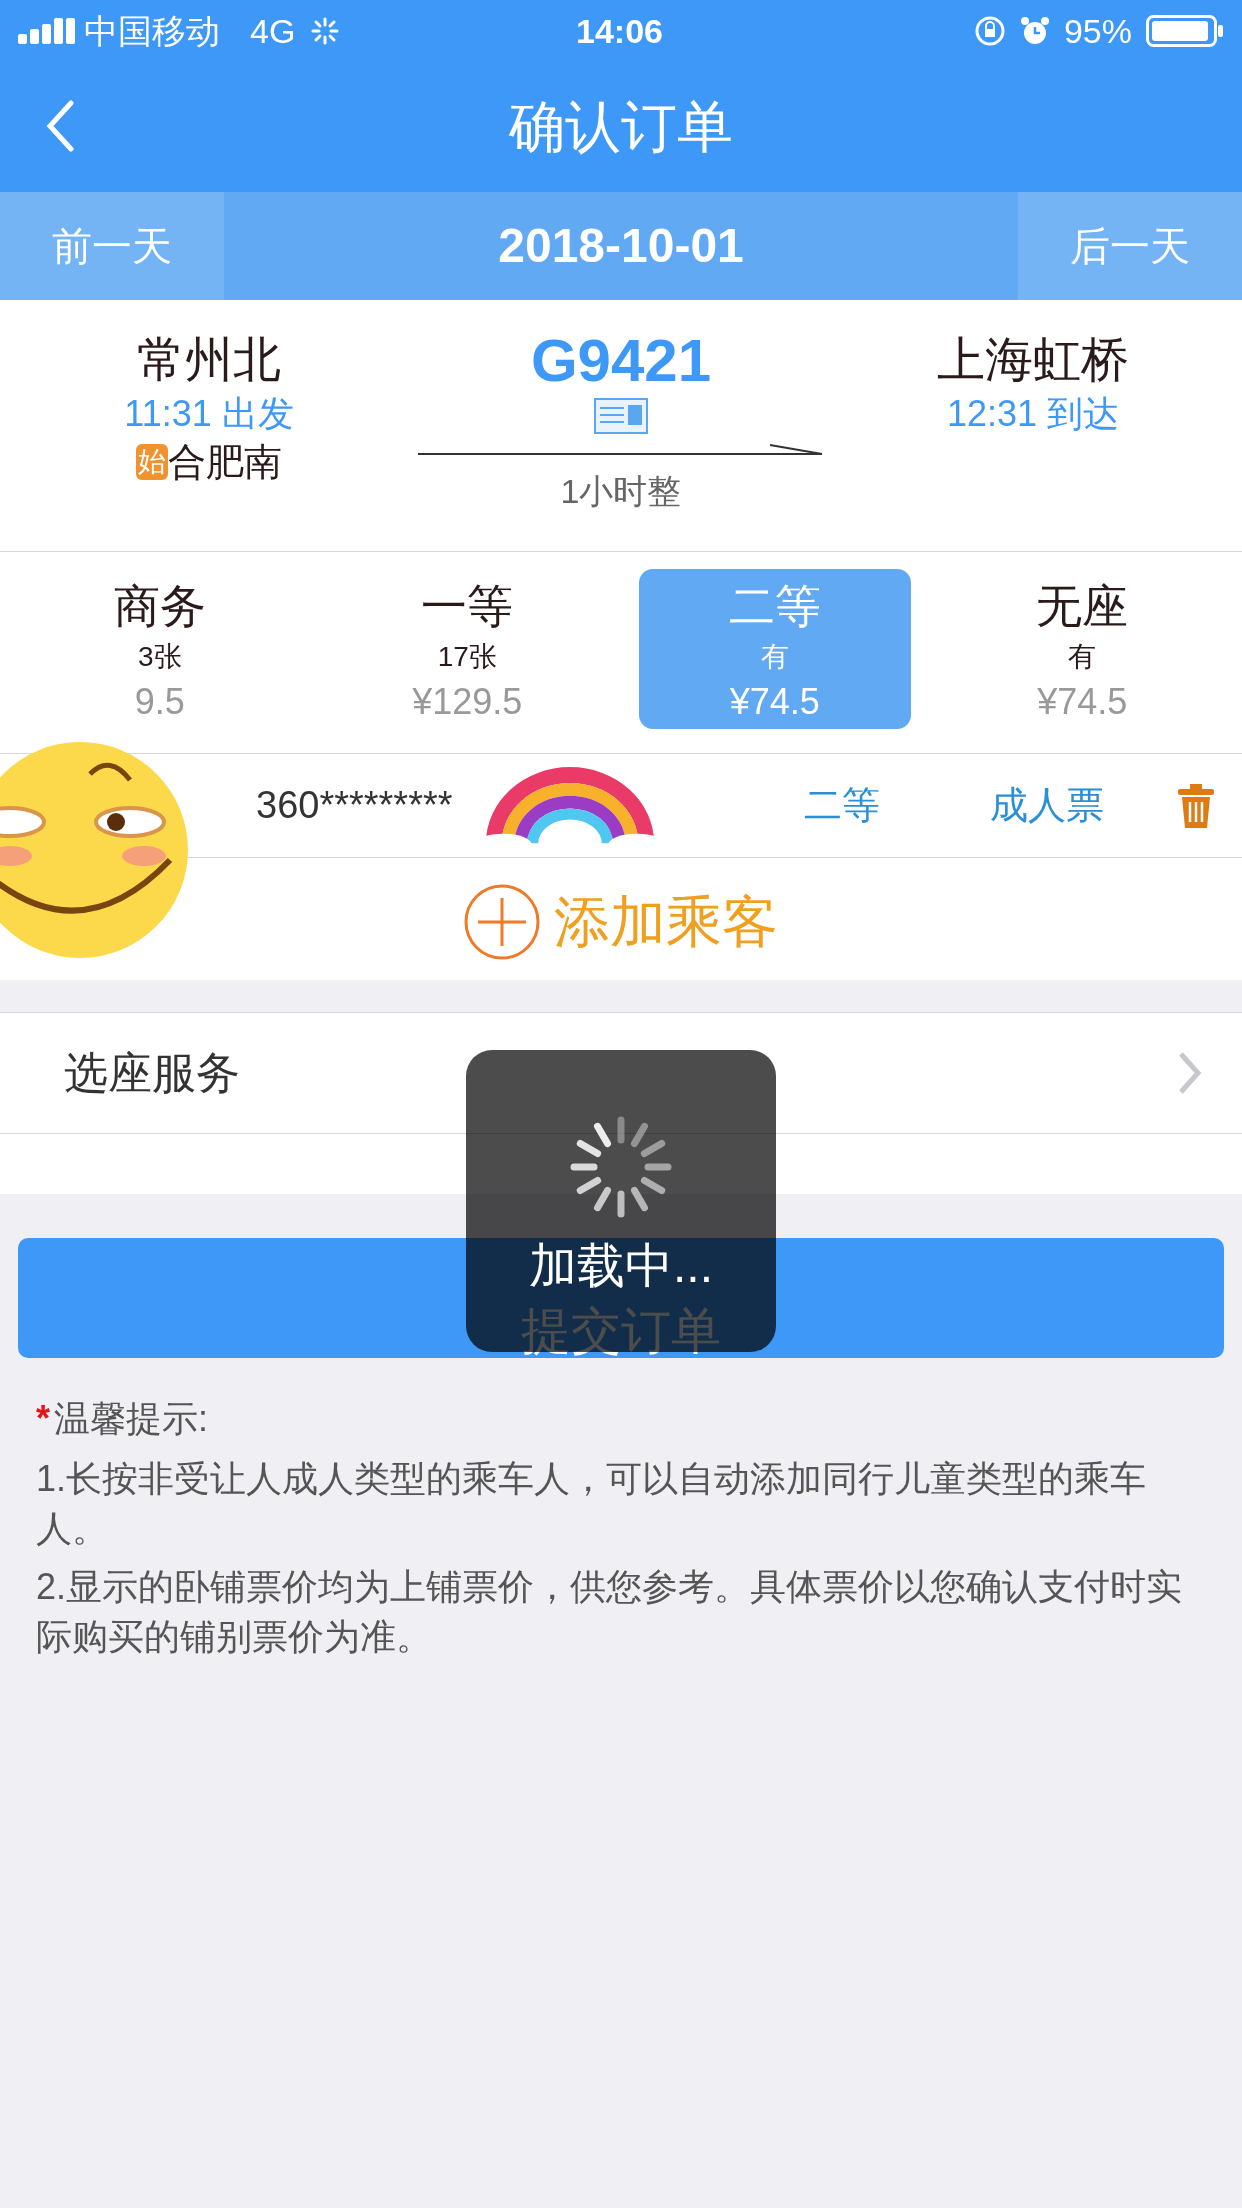  Describe the element at coordinates (43, 1419) in the screenshot. I see `required-asterisk: *` at that location.